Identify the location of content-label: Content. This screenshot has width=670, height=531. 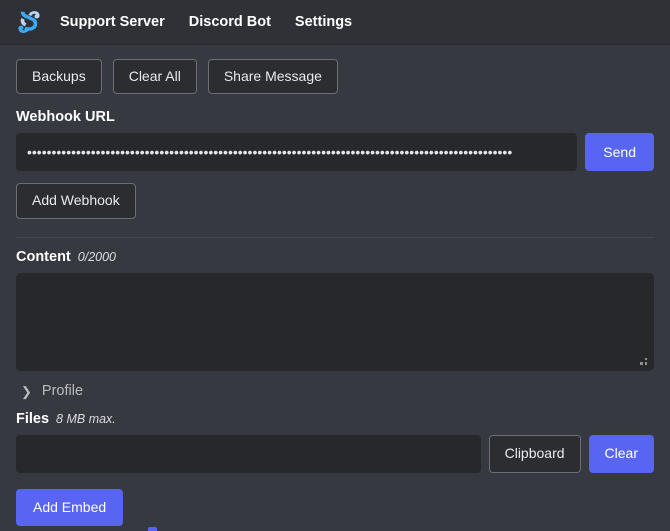
(43, 256).